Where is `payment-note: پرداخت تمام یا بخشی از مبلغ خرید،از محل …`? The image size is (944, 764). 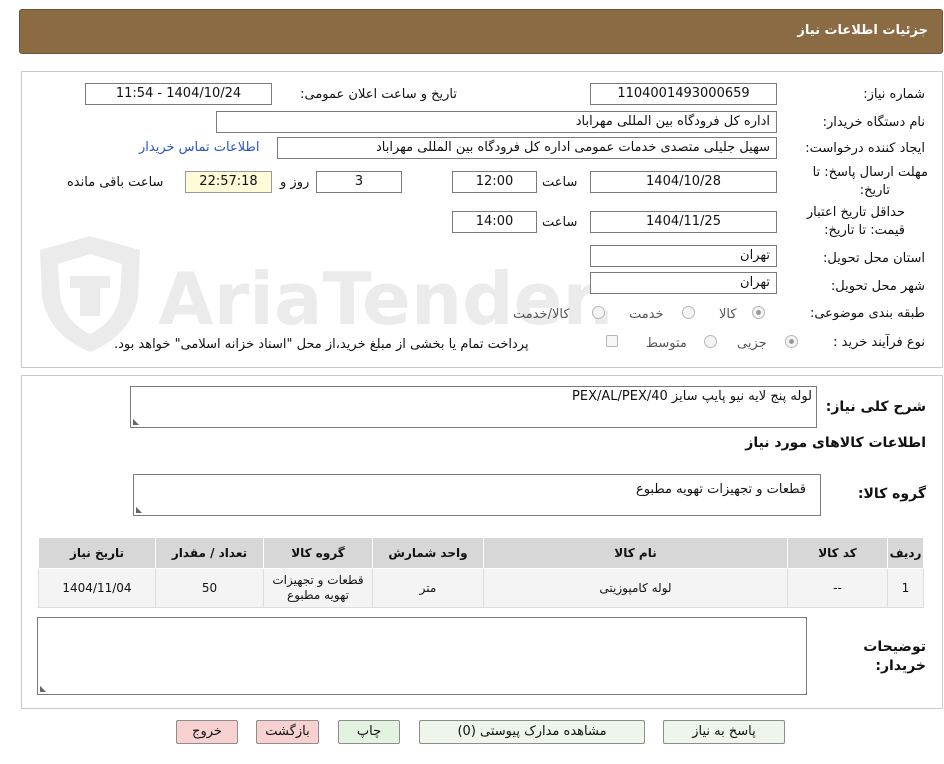
payment-note: پرداخت تمام یا بخشی از مبلغ خرید،از محل … is located at coordinates (321, 344).